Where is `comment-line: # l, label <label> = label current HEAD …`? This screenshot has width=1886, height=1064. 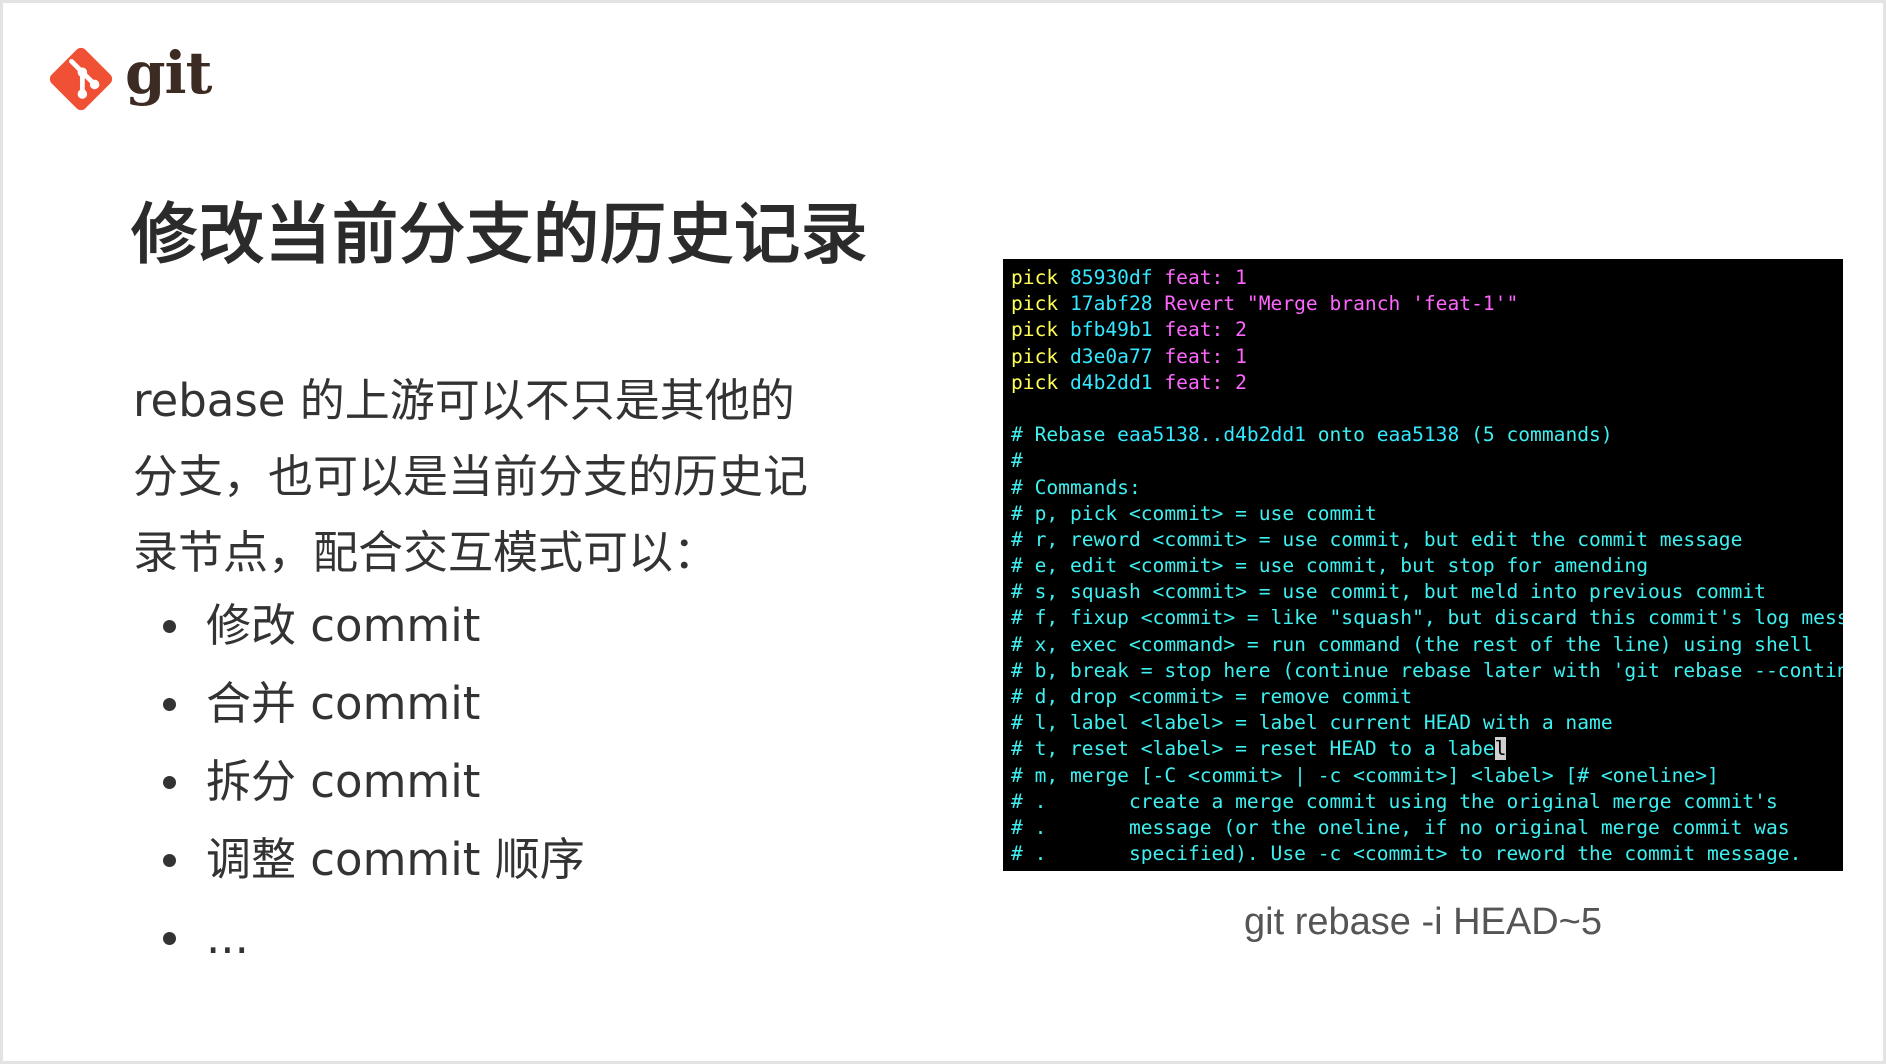
comment-line: # l, label <label> = label current HEAD … is located at coordinates (1312, 723).